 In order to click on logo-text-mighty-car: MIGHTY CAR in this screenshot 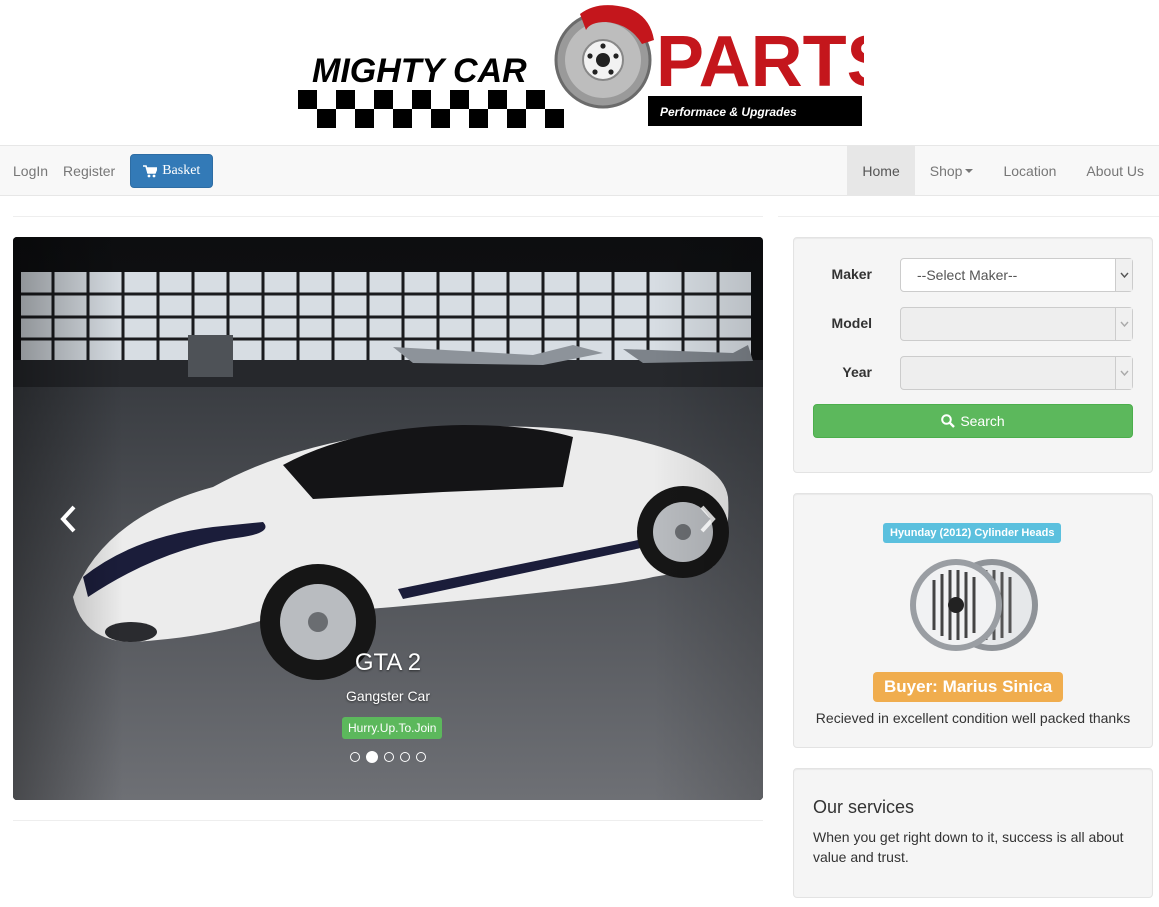, I will do `click(419, 71)`.